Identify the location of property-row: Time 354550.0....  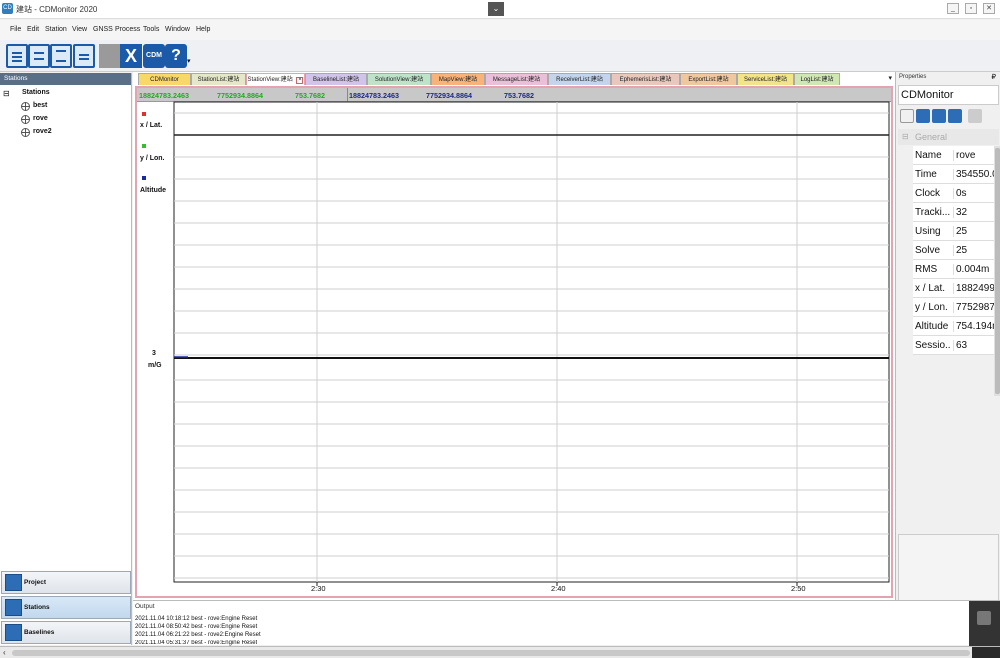
(953, 174).